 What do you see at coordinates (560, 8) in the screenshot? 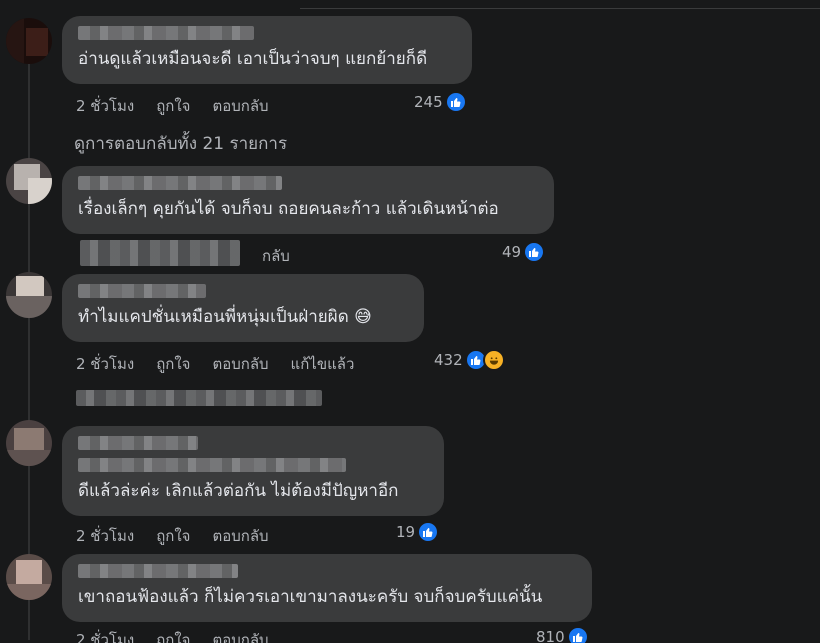
I see `top-divider` at bounding box center [560, 8].